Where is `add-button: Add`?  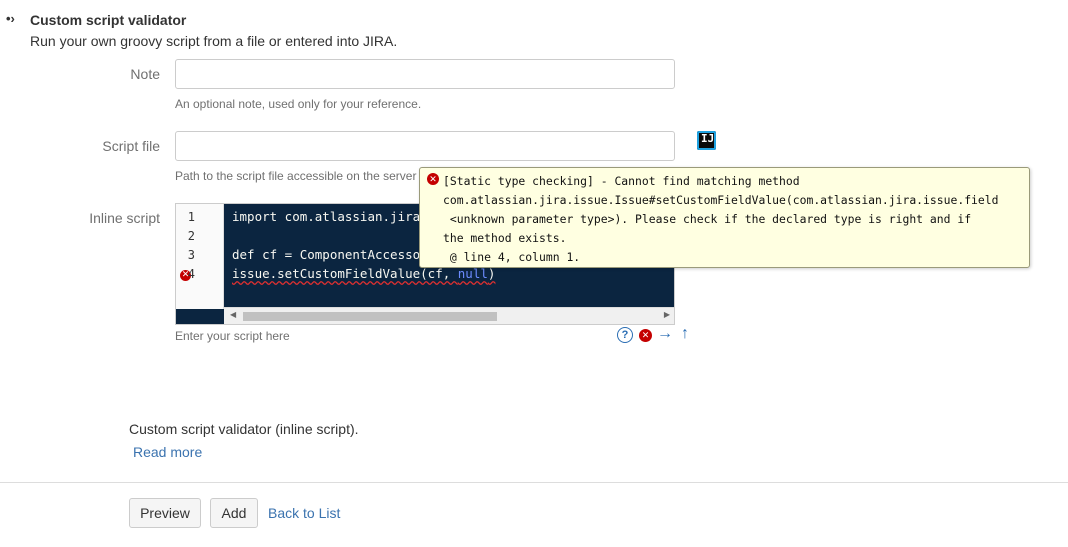
add-button: Add is located at coordinates (234, 513).